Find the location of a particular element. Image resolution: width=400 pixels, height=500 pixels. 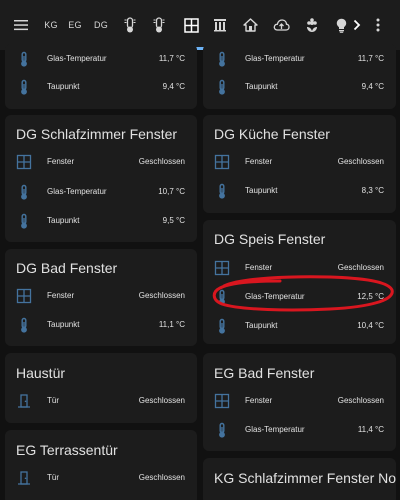

entity-row: Taupunkt 9,5 °C is located at coordinates (101, 221).